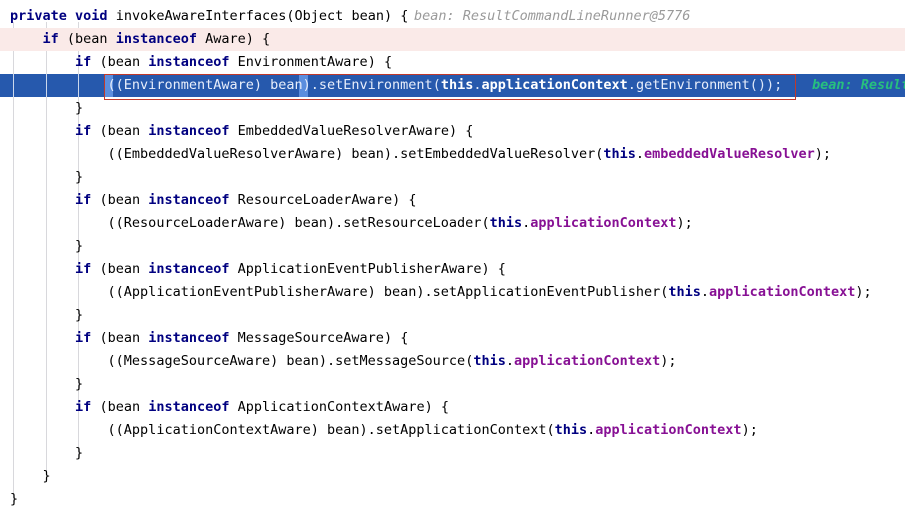  I want to click on code-line-3: if (bean instanceof EnvironmentAware) {, so click(201, 62).